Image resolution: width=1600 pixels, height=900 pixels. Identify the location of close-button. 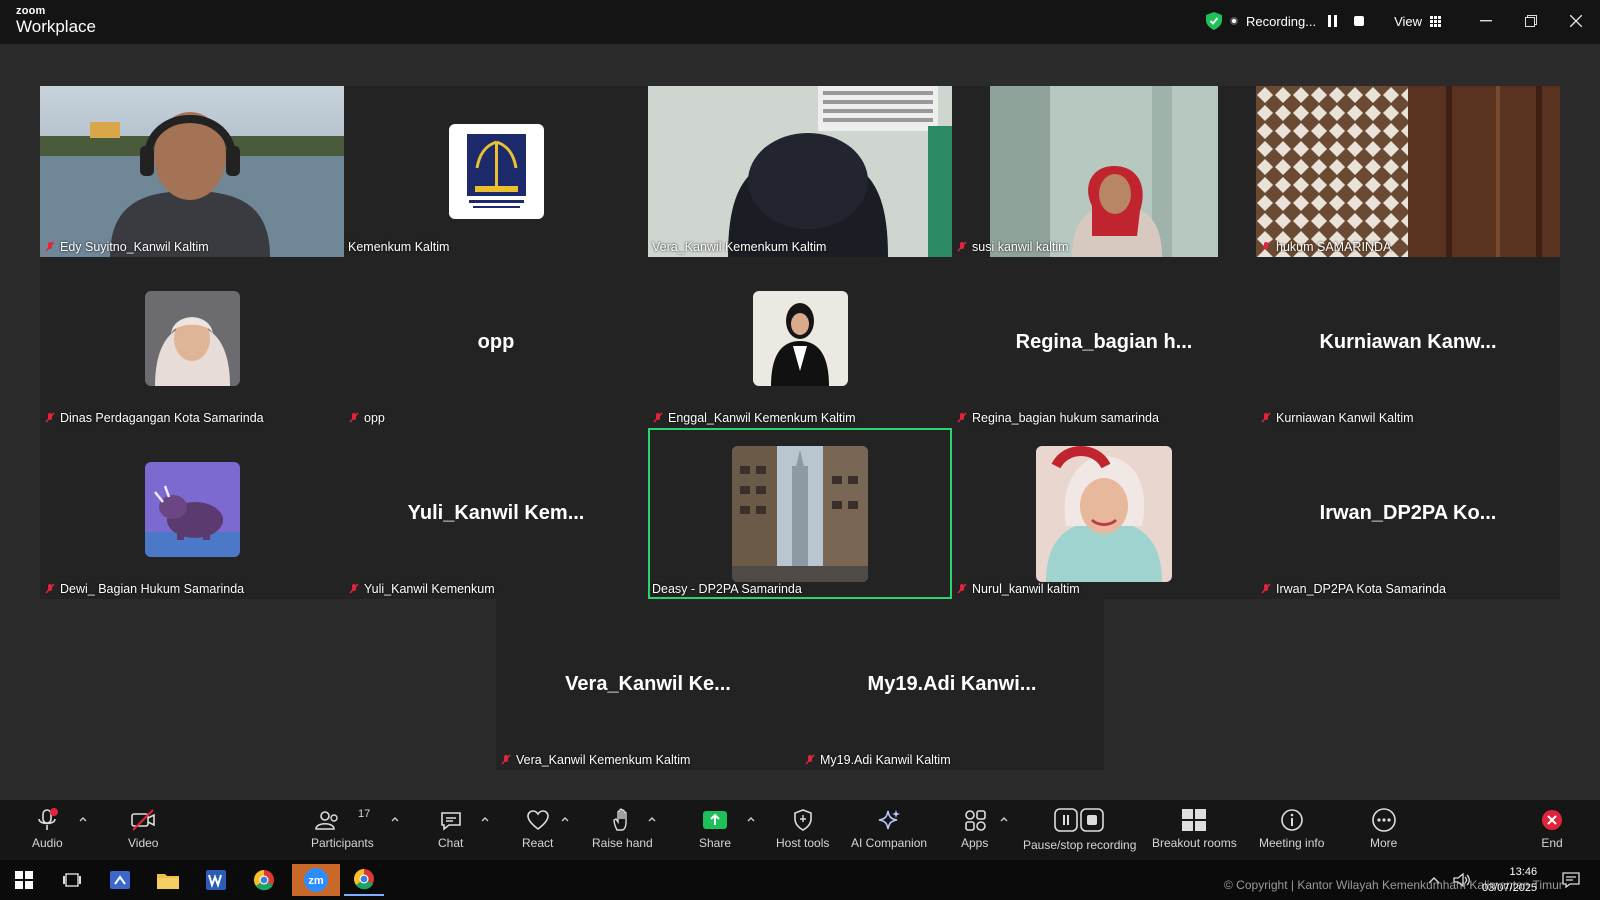
(1576, 21).